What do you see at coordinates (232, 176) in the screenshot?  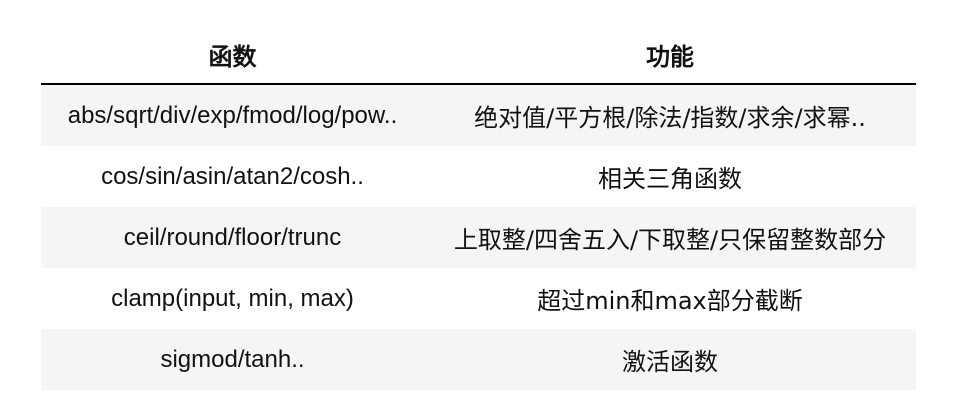 I see `function-cell: cos/sin/asin/atan2/cosh..` at bounding box center [232, 176].